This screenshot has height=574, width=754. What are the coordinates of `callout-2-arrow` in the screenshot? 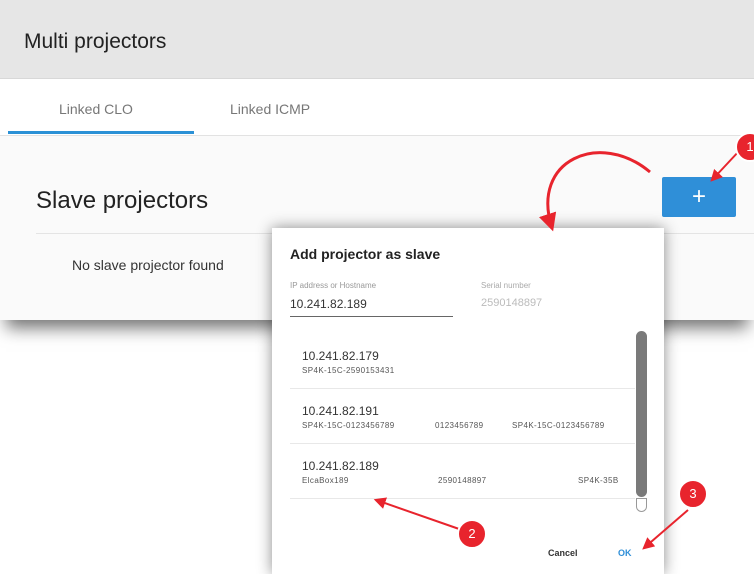 It's located at (418, 514).